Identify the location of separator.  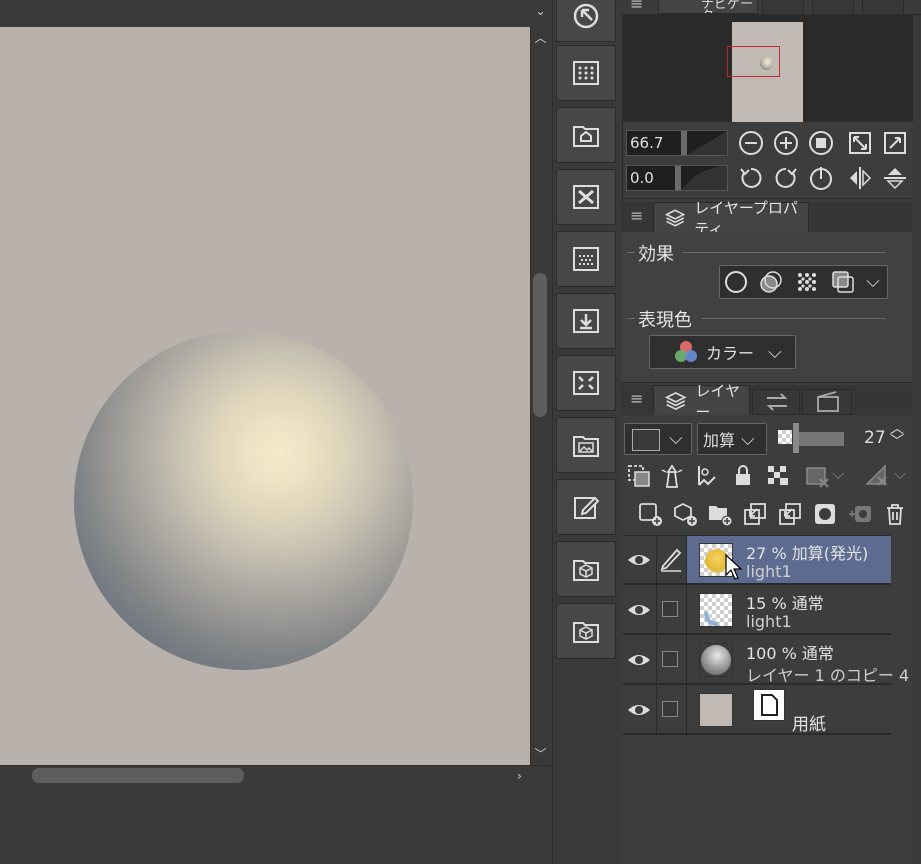
(767, 382).